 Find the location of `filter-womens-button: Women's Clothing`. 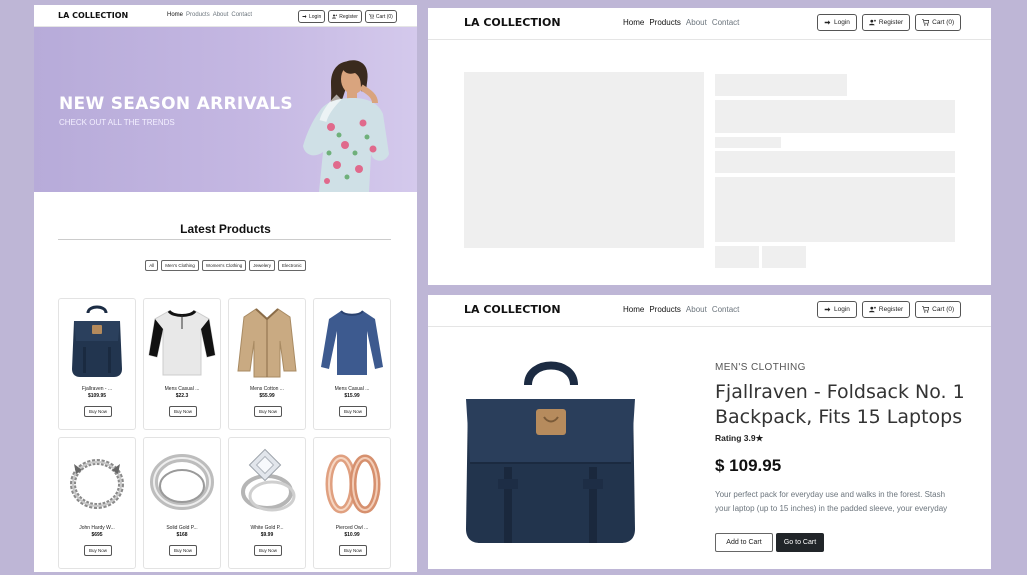

filter-womens-button: Women's Clothing is located at coordinates (224, 265).